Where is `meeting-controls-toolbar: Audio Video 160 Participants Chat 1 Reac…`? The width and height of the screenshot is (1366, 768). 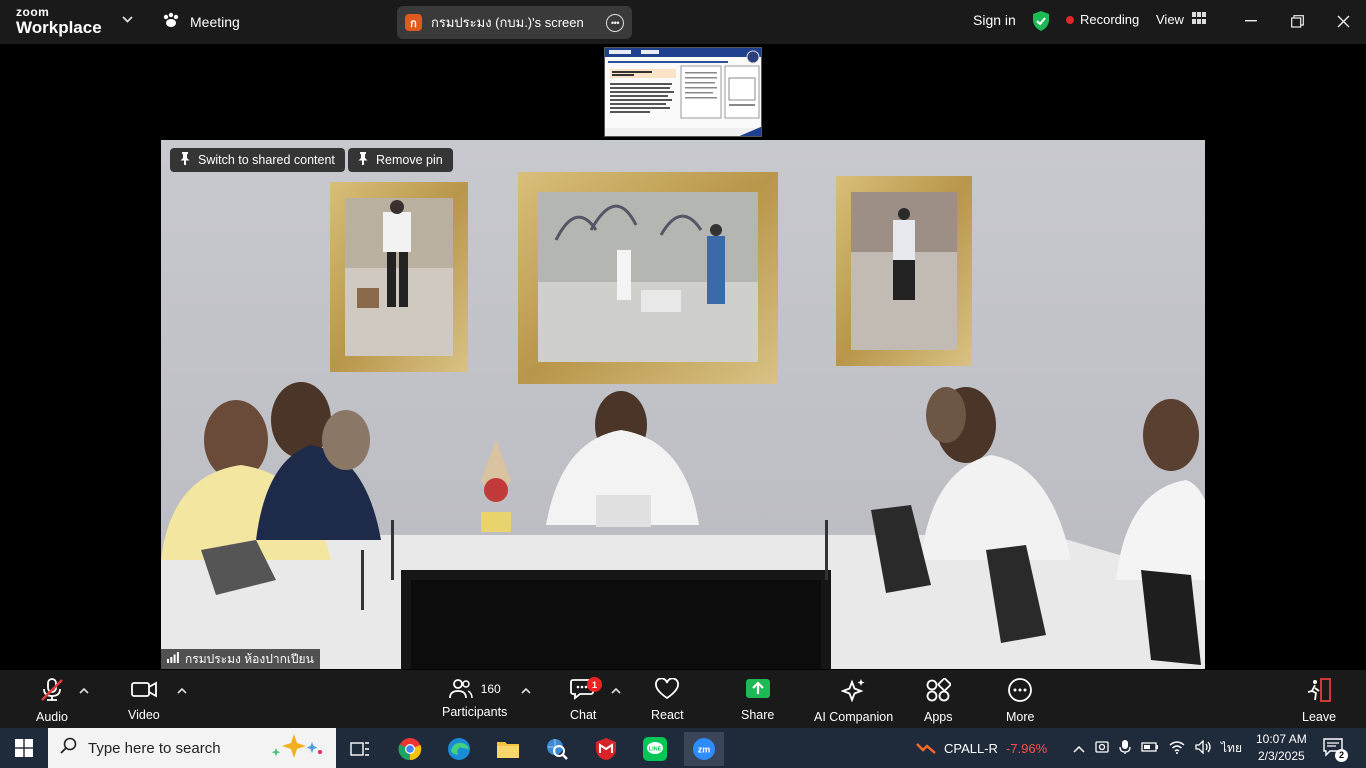
meeting-controls-toolbar: Audio Video 160 Participants Chat 1 Reac… is located at coordinates (683, 699).